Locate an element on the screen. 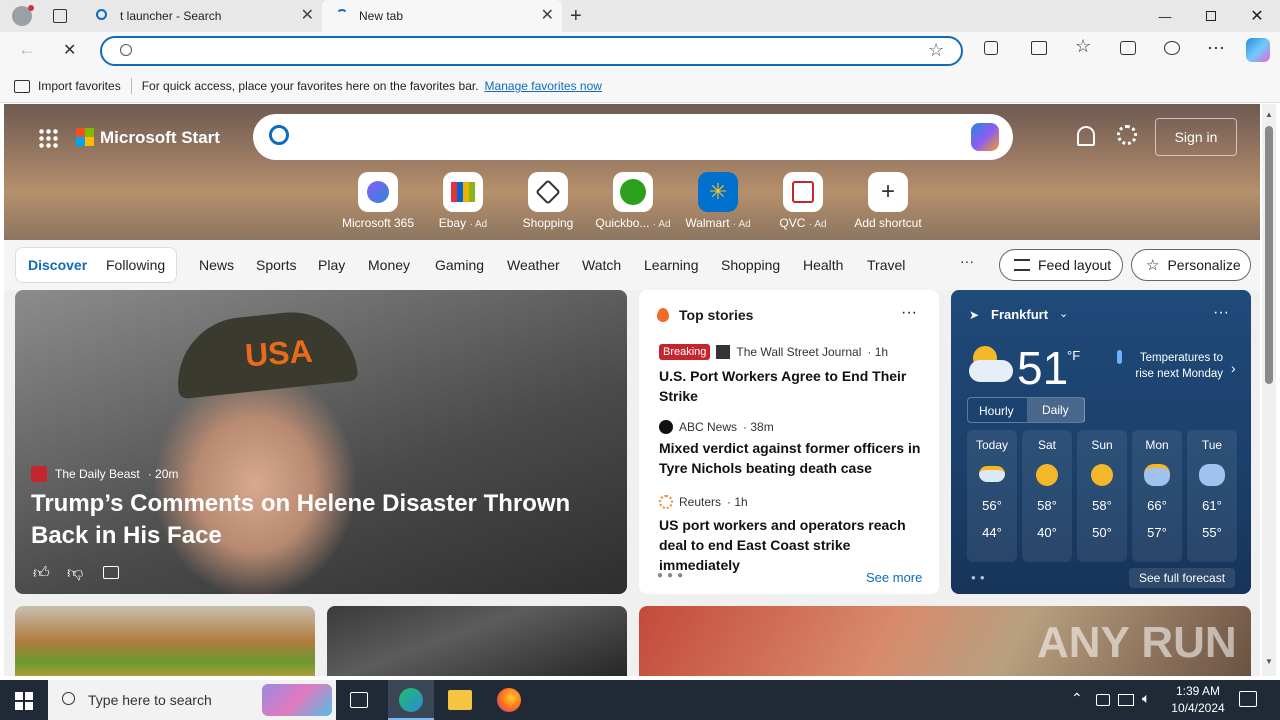  back-icon: ← is located at coordinates (27, 49).